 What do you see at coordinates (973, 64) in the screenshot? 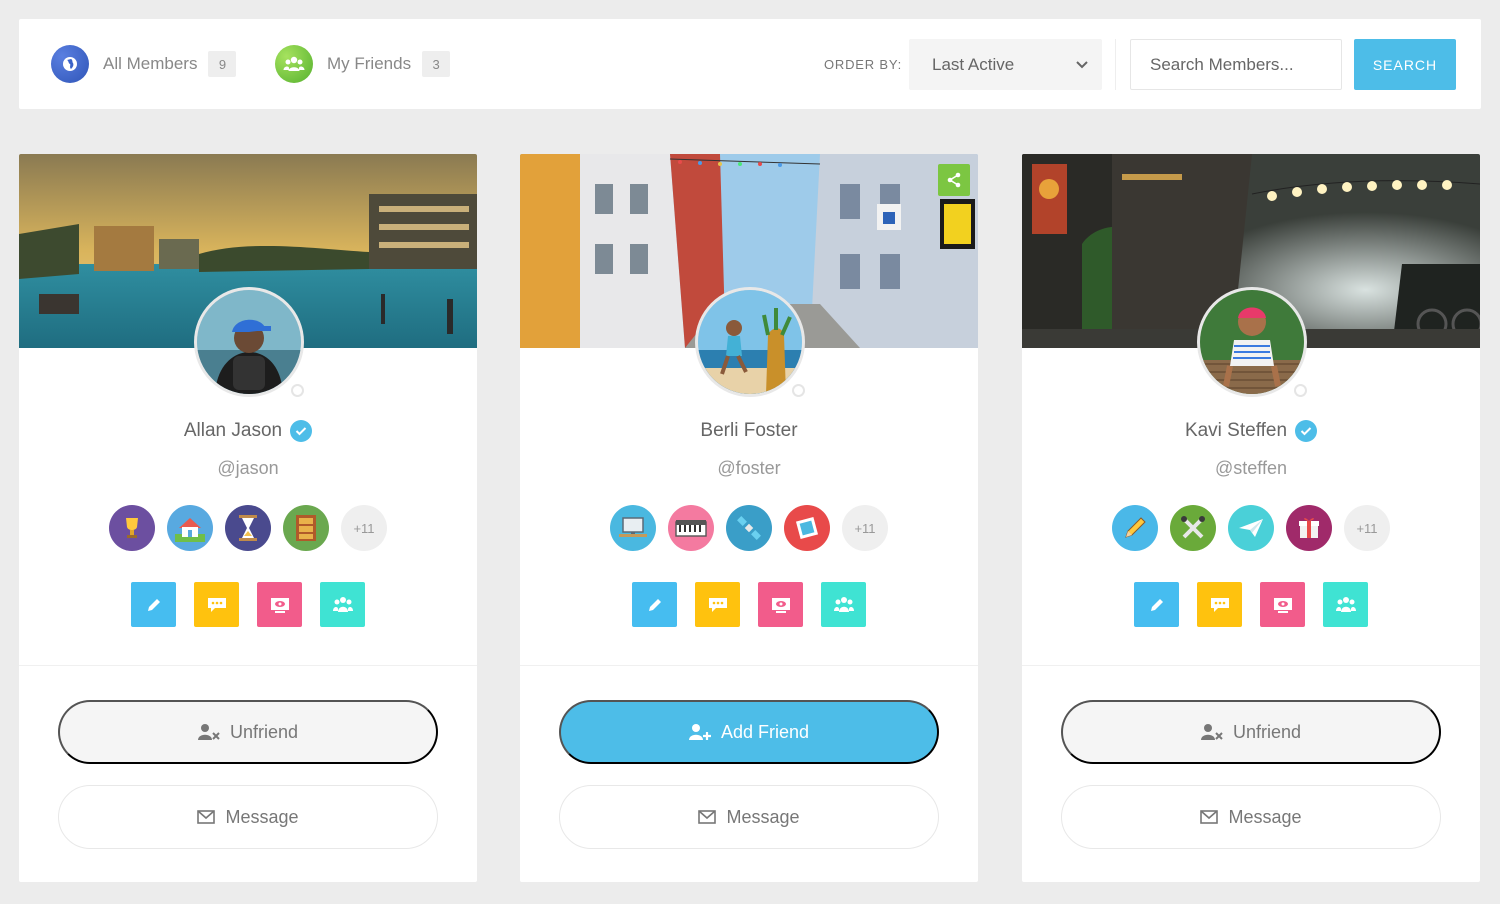
I see `order-by-value: Last Active` at bounding box center [973, 64].